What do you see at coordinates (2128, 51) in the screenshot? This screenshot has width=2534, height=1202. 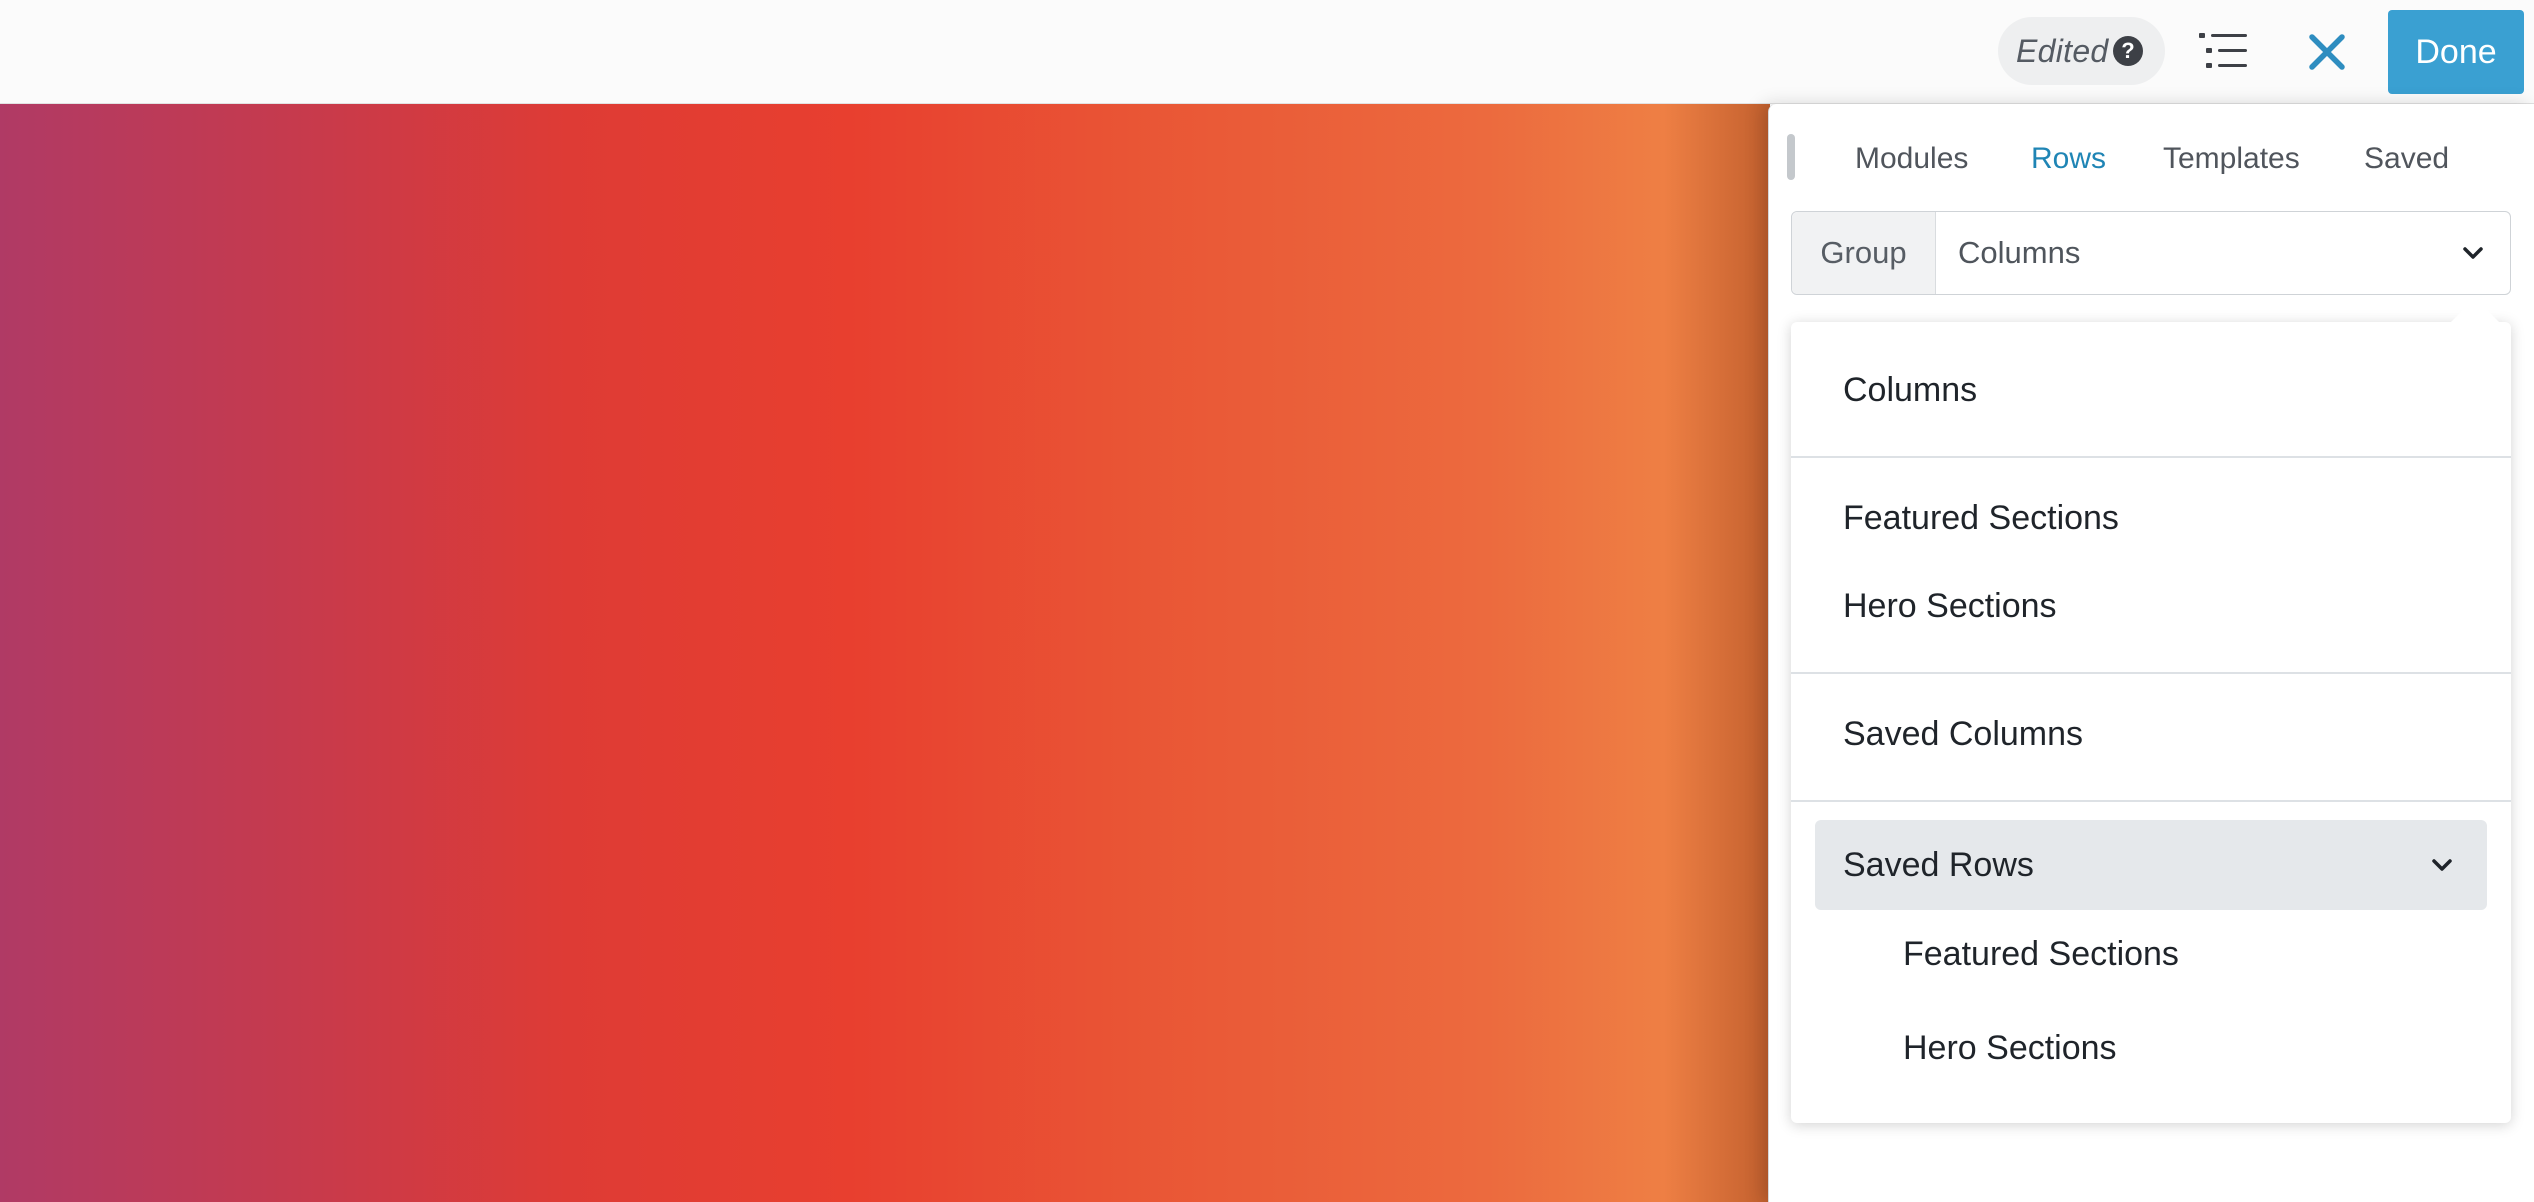 I see `question-circle-icon: ?` at bounding box center [2128, 51].